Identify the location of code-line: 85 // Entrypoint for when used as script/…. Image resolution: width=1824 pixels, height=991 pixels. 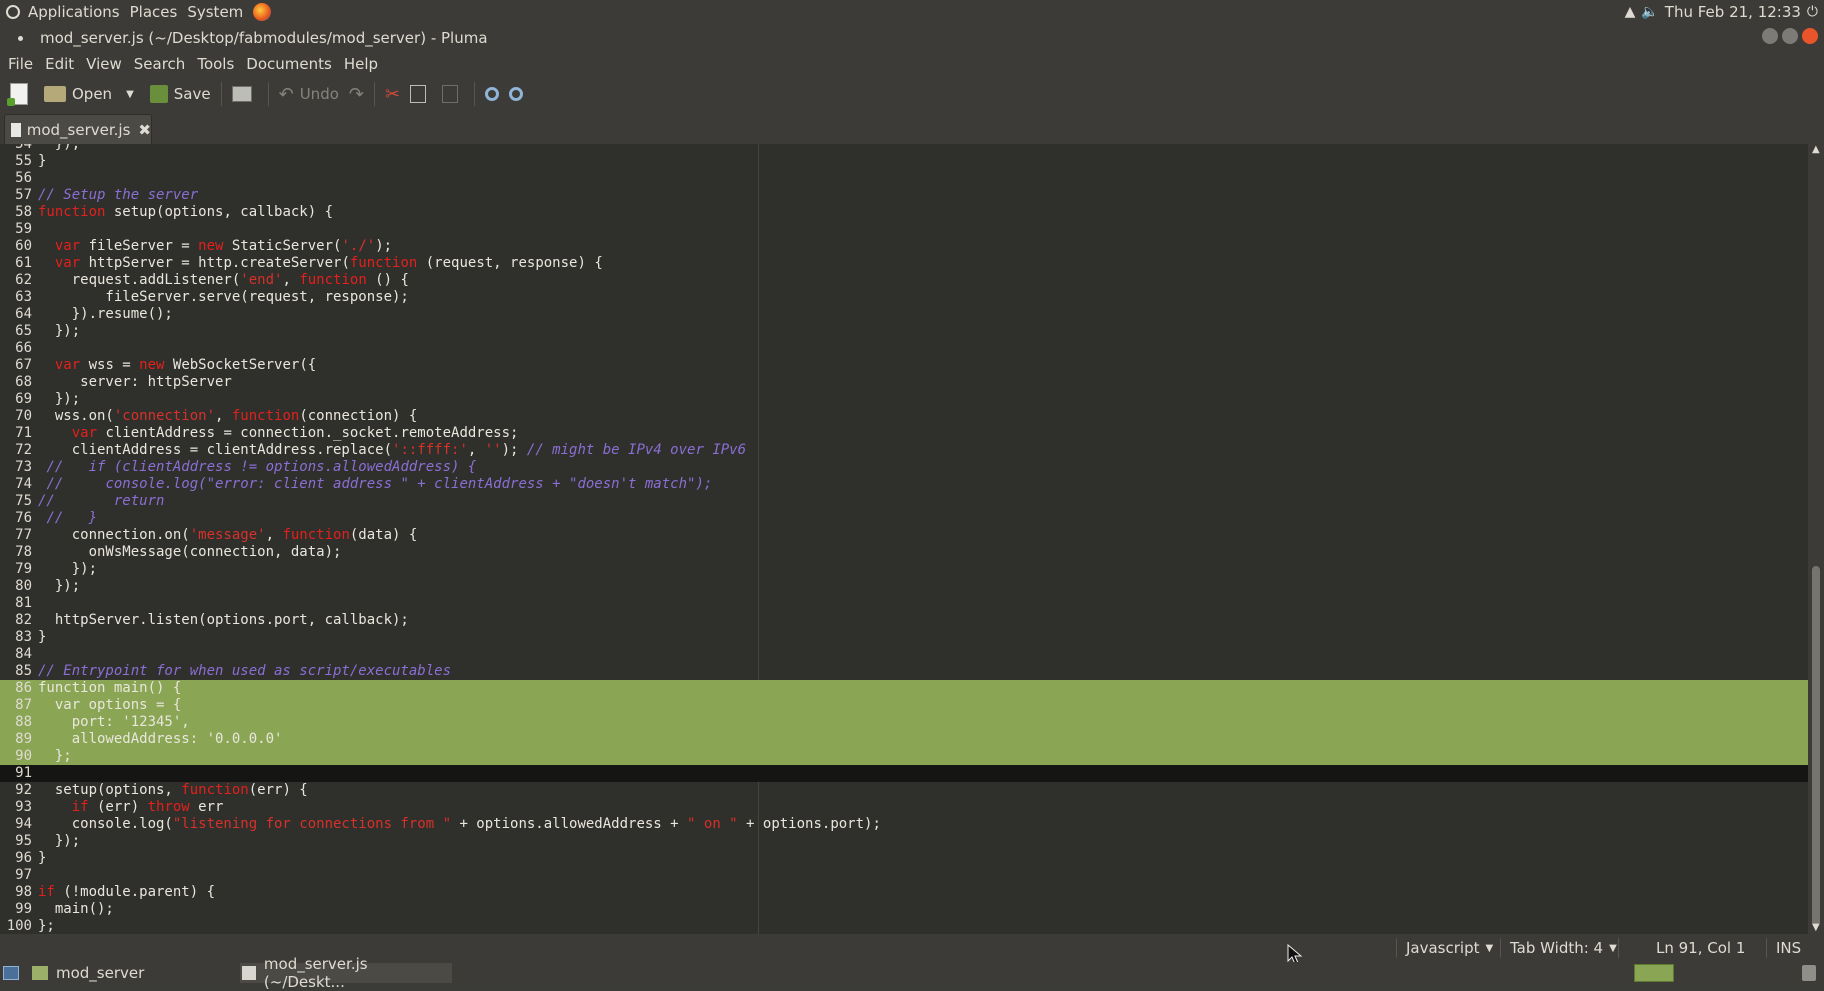
(904, 671).